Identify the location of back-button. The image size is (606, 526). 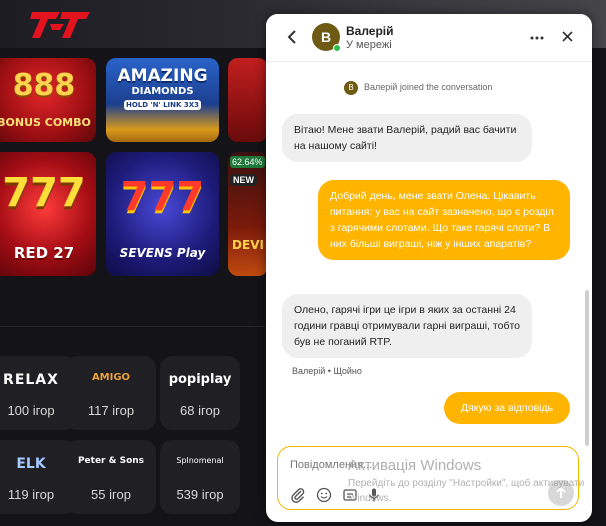
(292, 37).